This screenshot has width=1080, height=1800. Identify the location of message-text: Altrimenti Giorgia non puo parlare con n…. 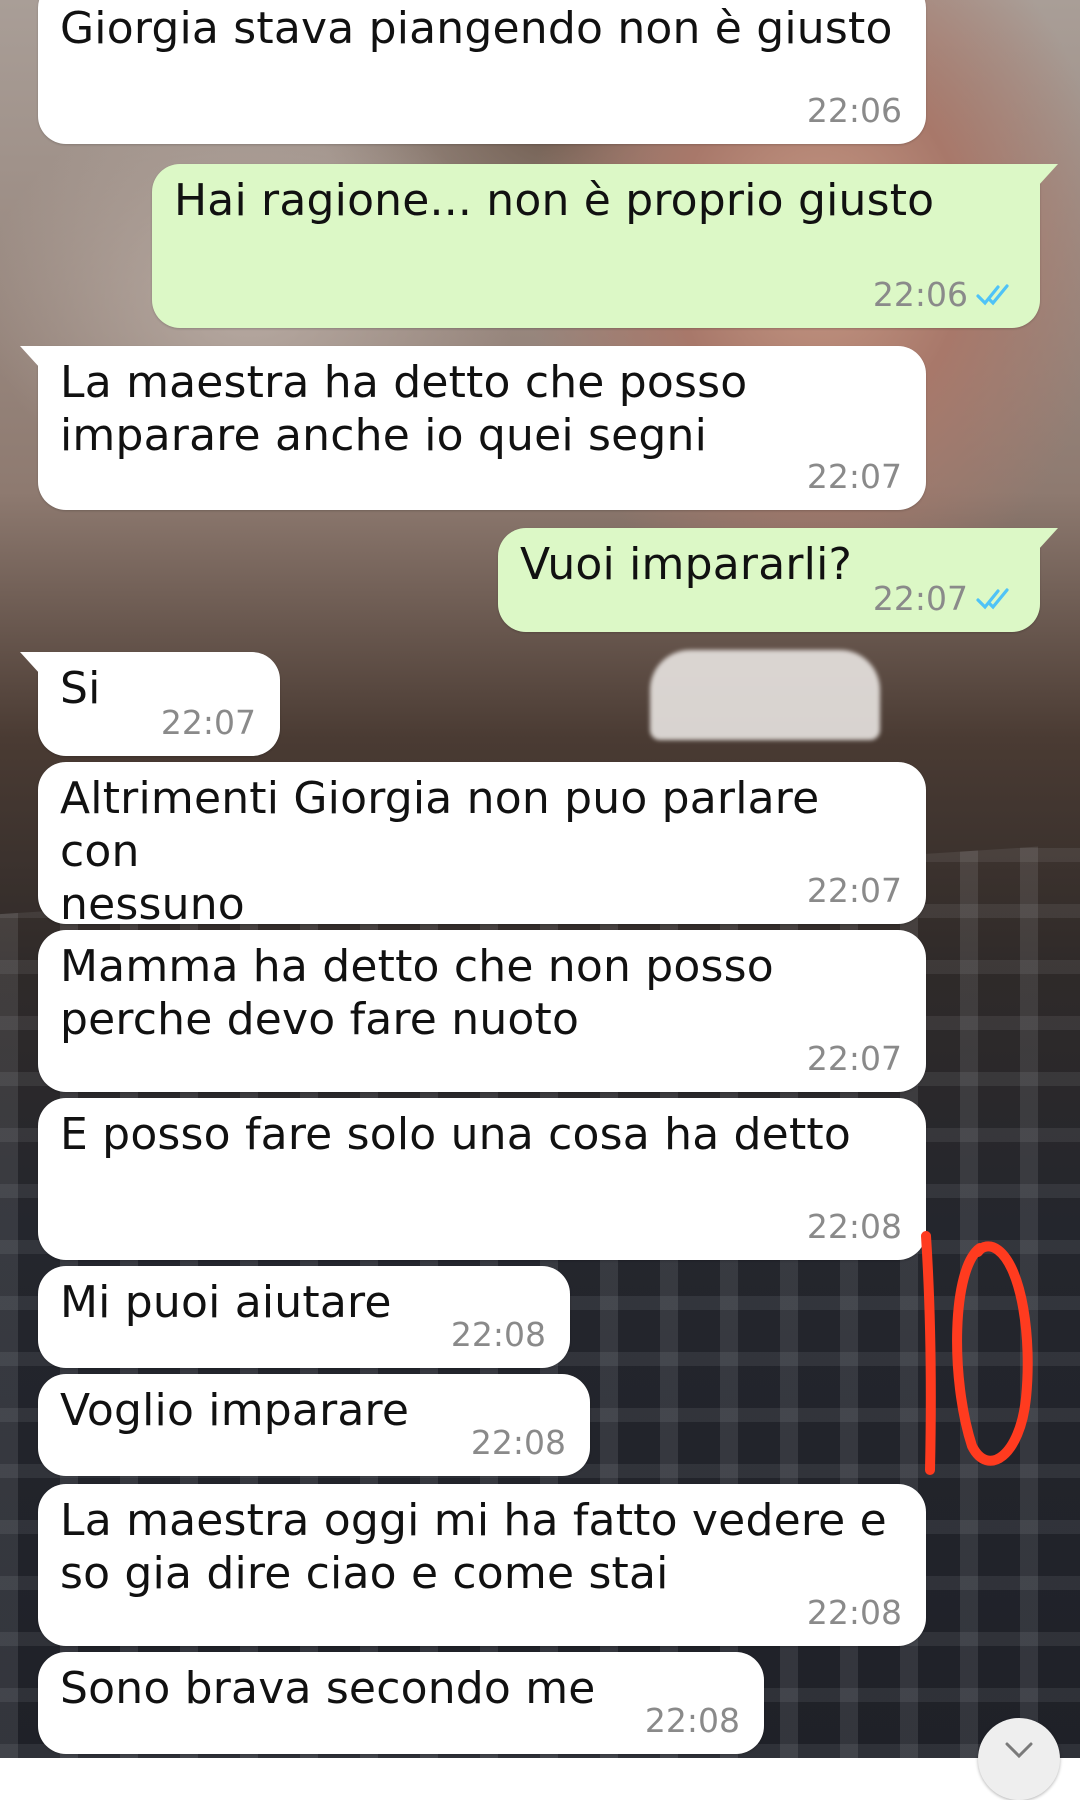
(440, 851).